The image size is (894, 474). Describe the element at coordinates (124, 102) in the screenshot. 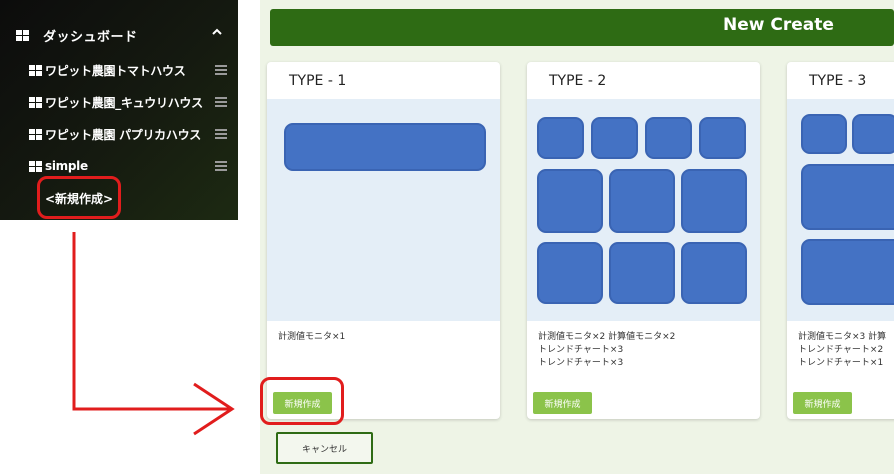

I see `sidebar-item-label: ワピット農園_キュウリハウス` at that location.